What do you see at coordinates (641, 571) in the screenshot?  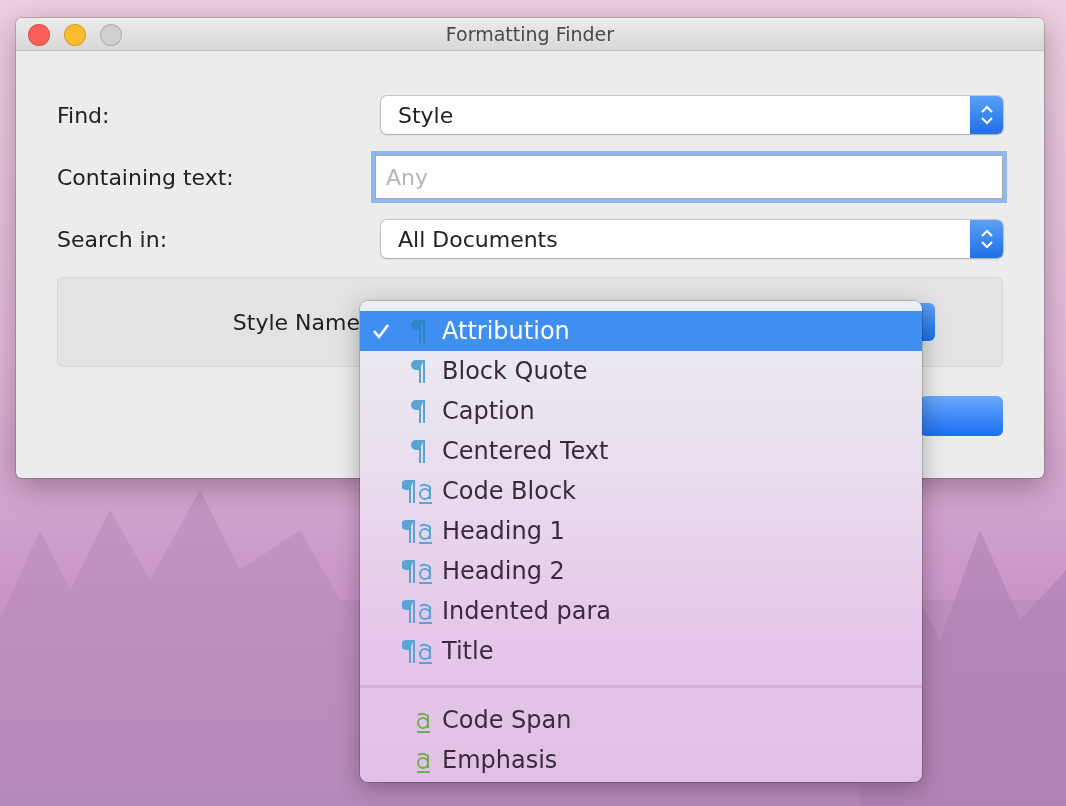 I see `menu-item: Heading 2` at bounding box center [641, 571].